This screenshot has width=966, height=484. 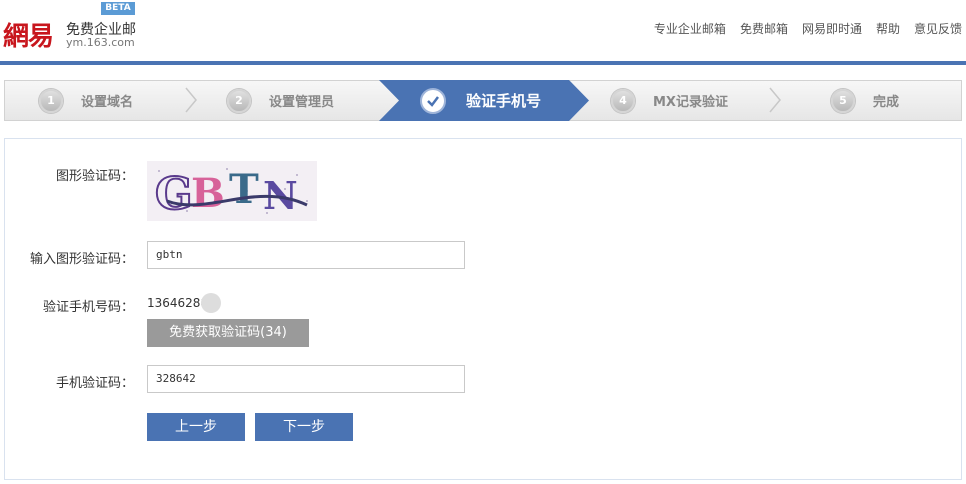 What do you see at coordinates (306, 379) in the screenshot?
I see `sms-code-input: 328642` at bounding box center [306, 379].